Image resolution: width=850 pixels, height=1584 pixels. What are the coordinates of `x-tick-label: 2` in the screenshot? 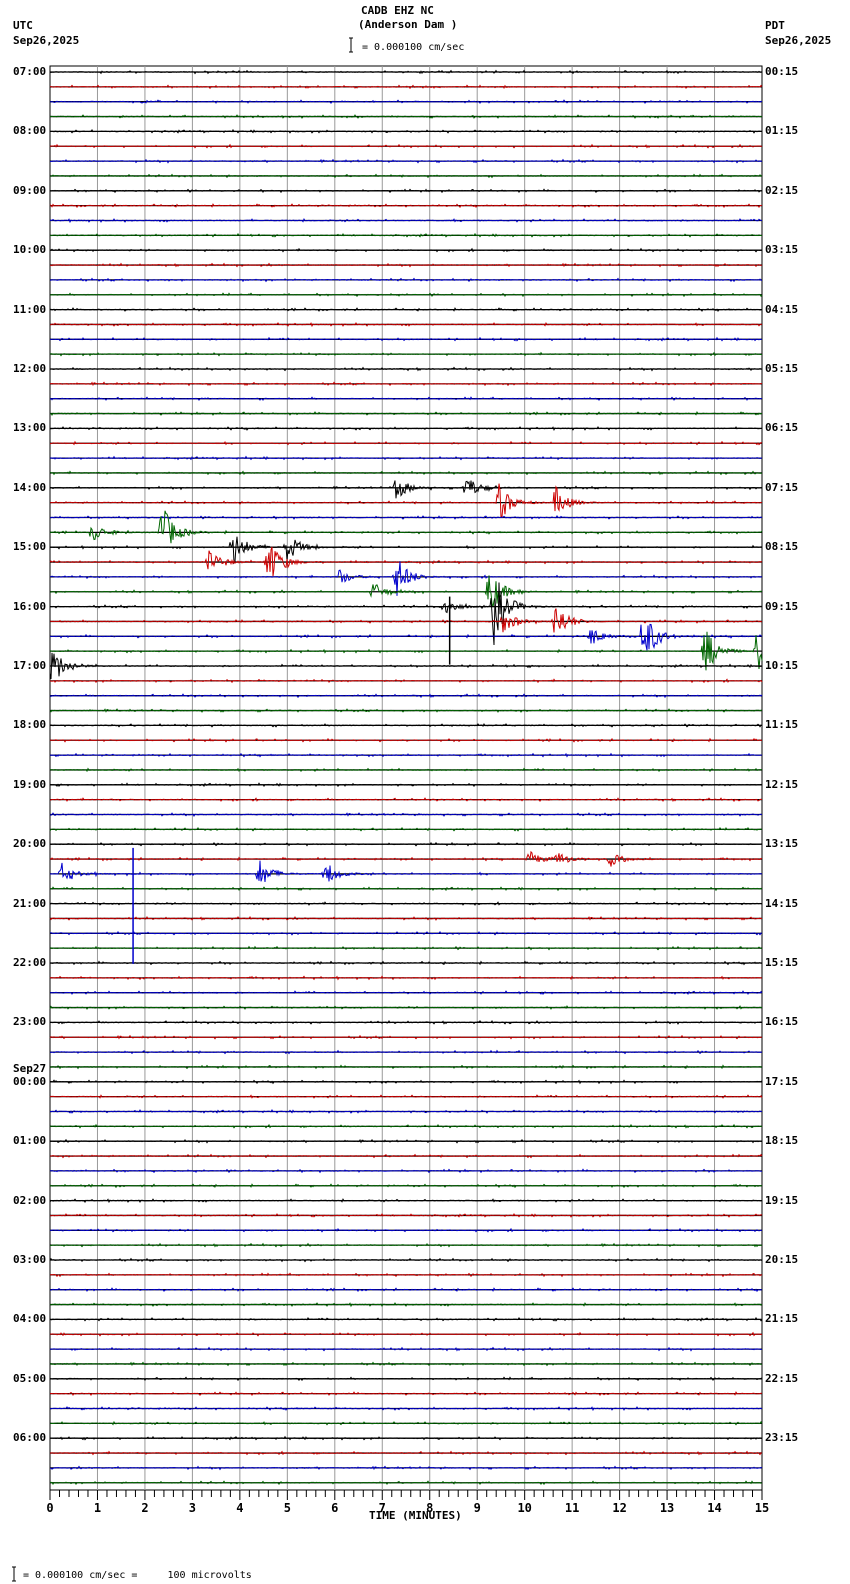 It's located at (144, 1508).